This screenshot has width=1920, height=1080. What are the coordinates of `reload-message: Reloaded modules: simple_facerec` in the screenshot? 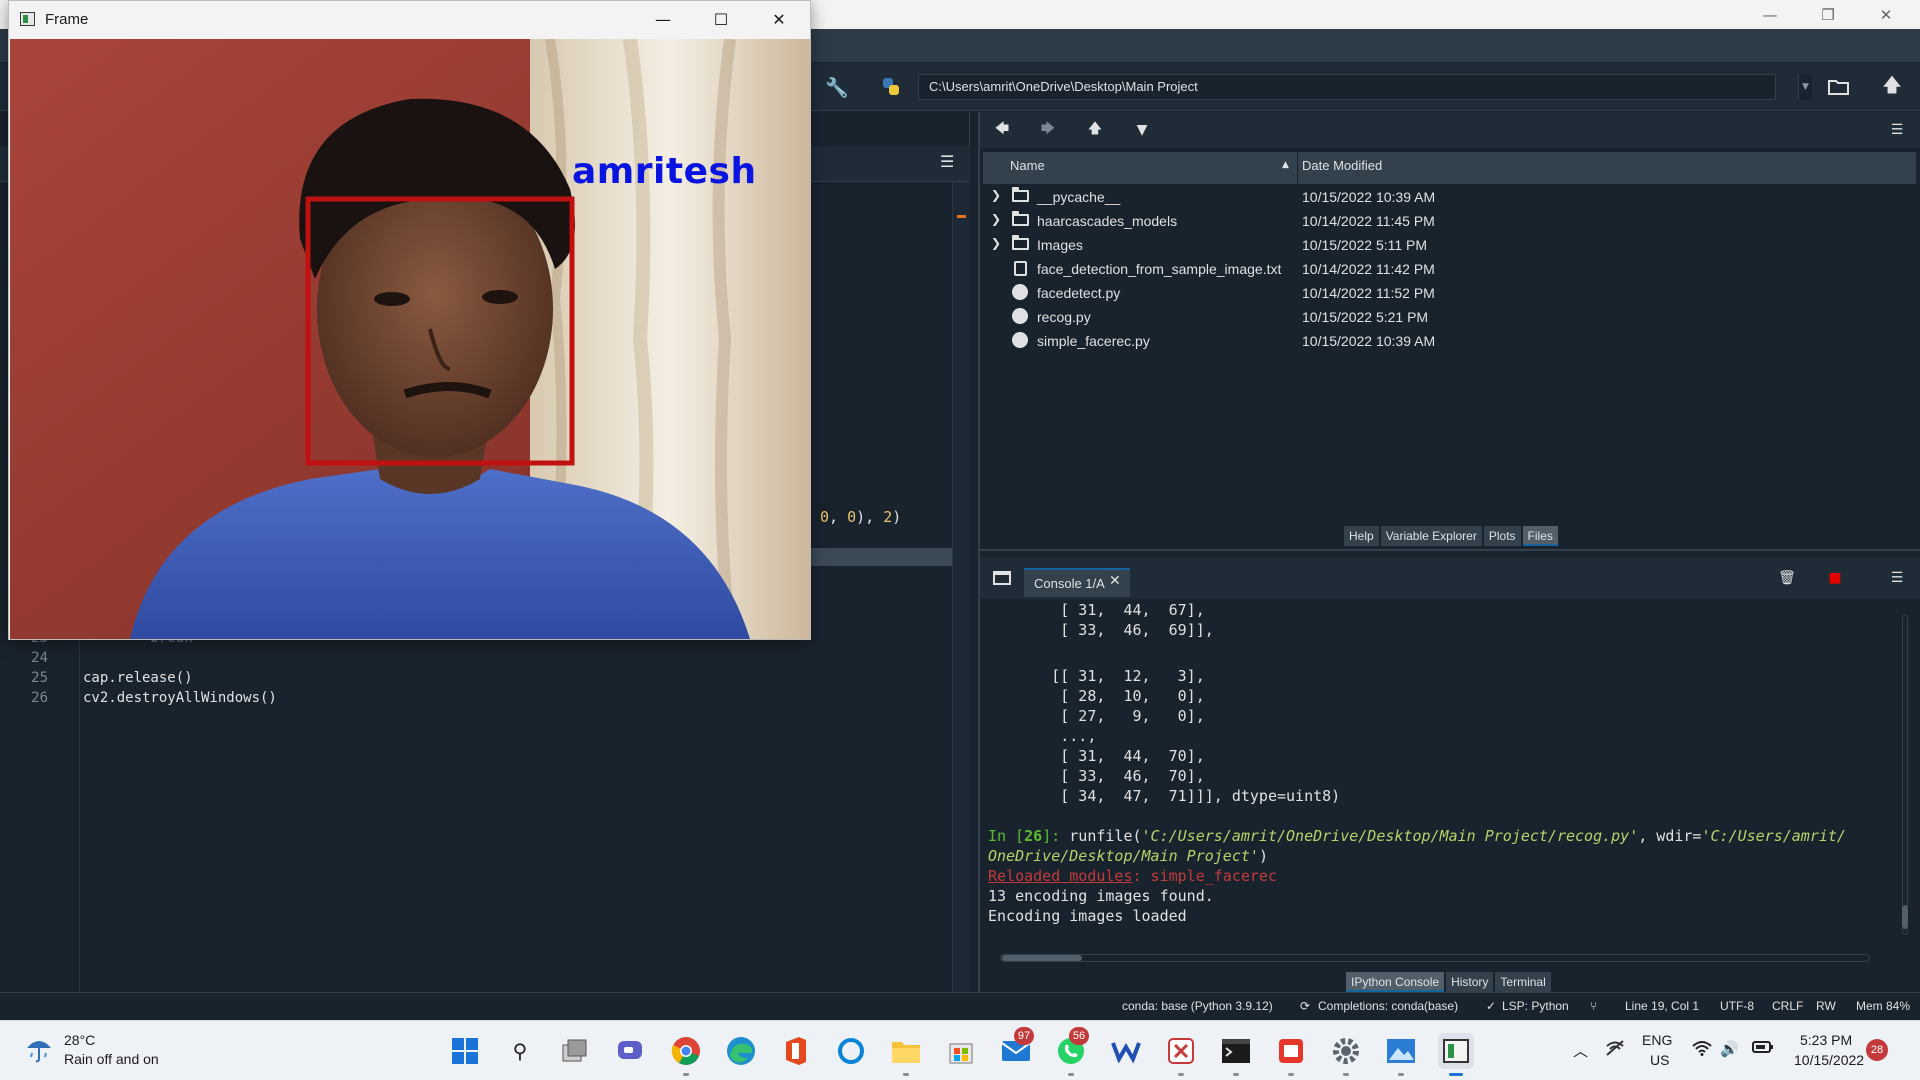 It's located at (1132, 876).